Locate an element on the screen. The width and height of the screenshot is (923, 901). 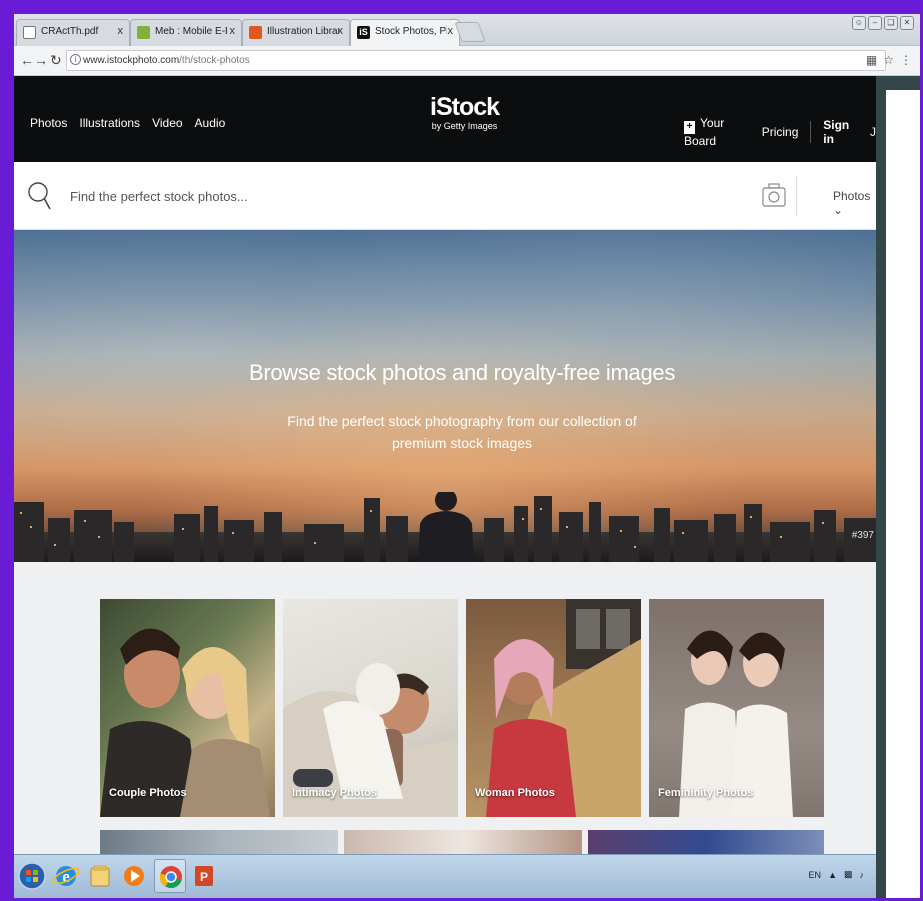
powerpoint-icon: P is located at coordinates (204, 876).